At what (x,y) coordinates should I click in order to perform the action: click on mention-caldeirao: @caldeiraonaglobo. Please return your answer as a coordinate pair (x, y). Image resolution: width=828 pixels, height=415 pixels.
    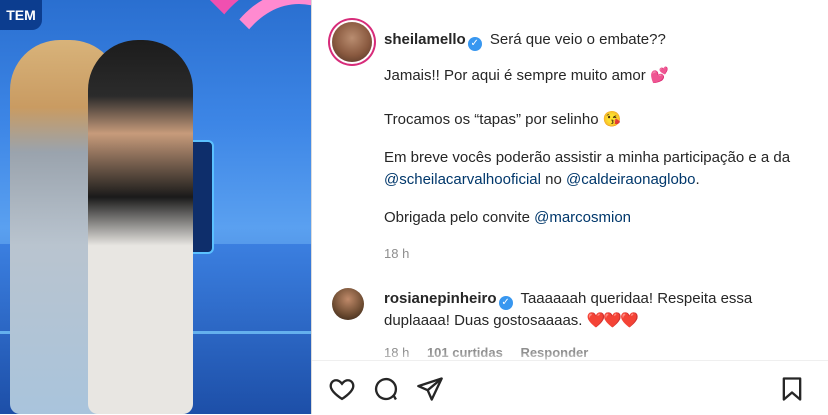
    Looking at the image, I should click on (631, 179).